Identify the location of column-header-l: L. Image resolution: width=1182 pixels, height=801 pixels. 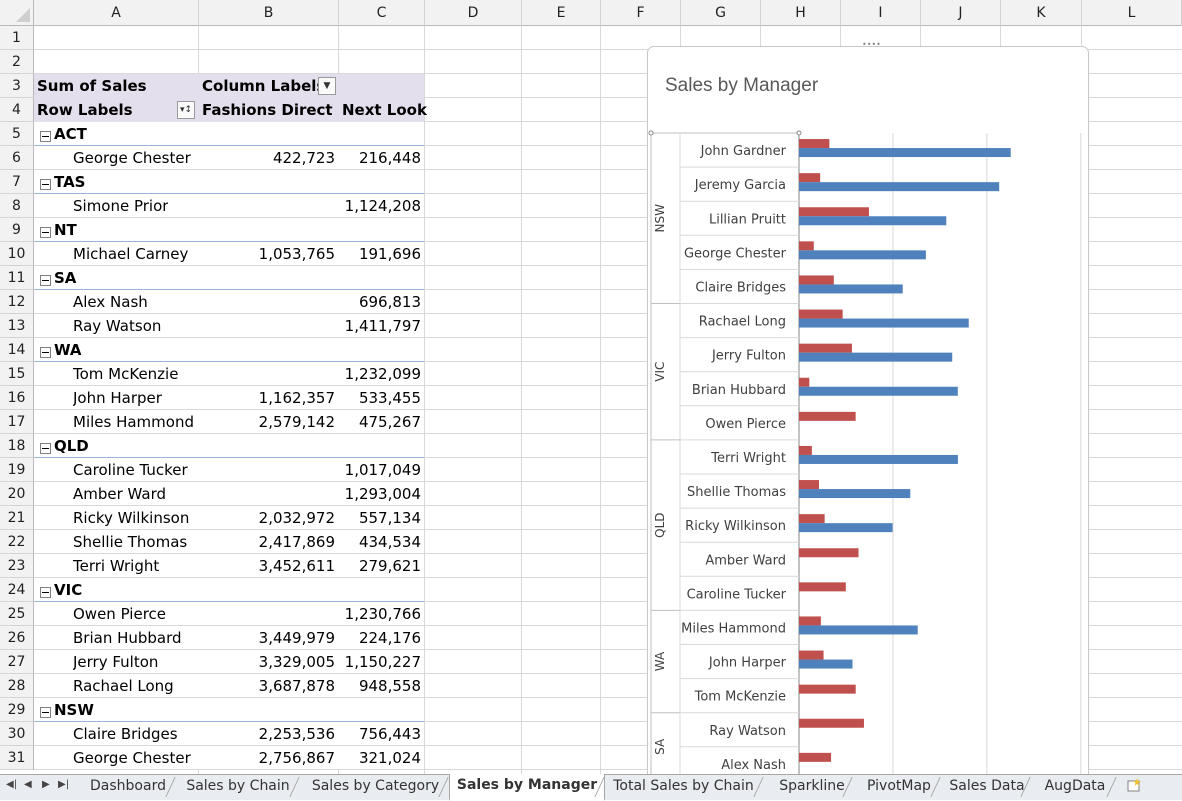
(1132, 13).